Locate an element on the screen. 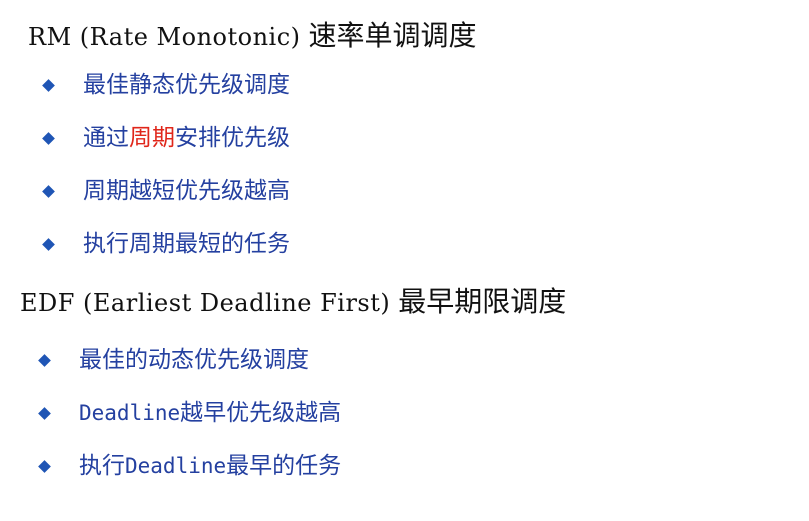 The height and width of the screenshot is (521, 809). rm-item-2: 通过周期安排优先级 is located at coordinates (166, 138).